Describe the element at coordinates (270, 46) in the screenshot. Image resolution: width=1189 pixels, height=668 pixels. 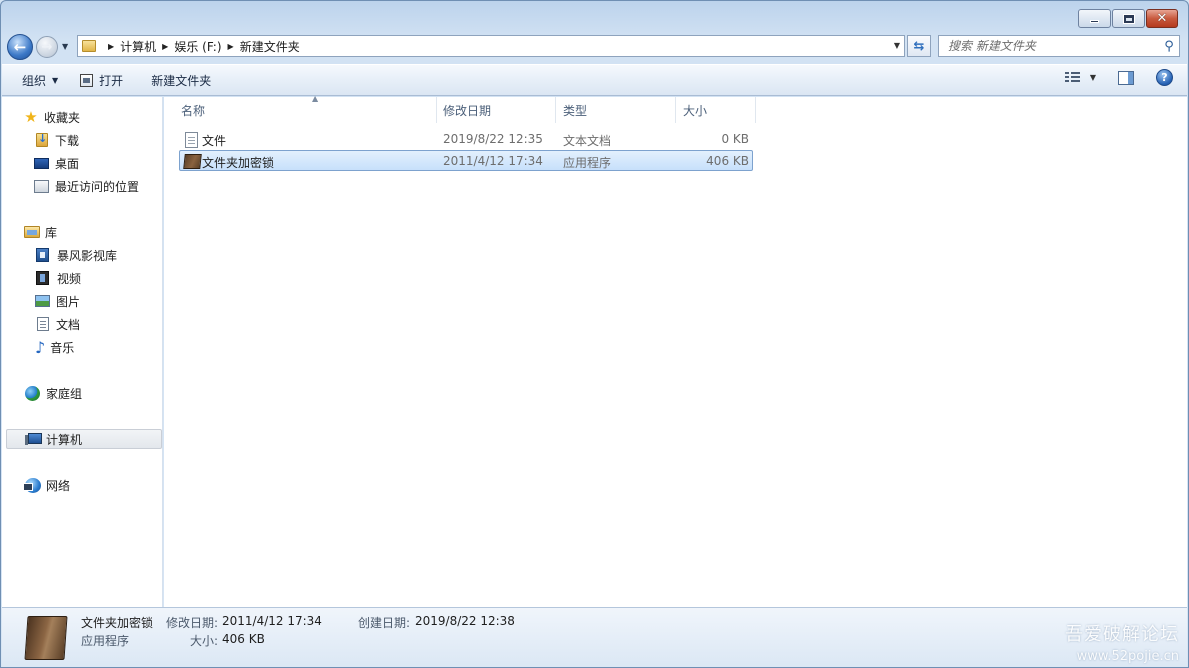
I see `breadcrumb-folder: 新建文件夹` at that location.